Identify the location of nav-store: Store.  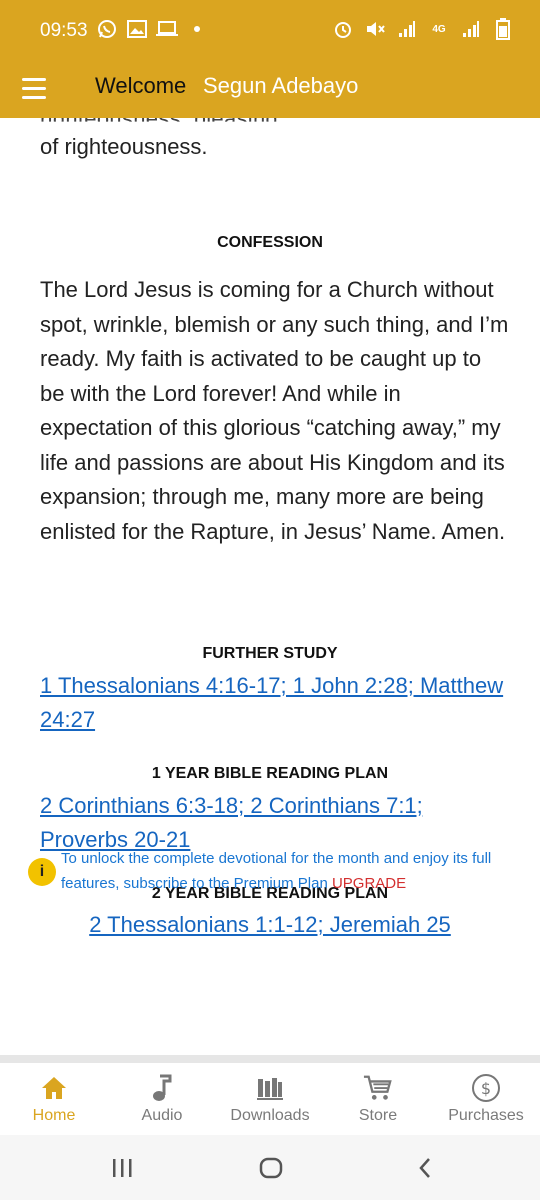
(378, 1099).